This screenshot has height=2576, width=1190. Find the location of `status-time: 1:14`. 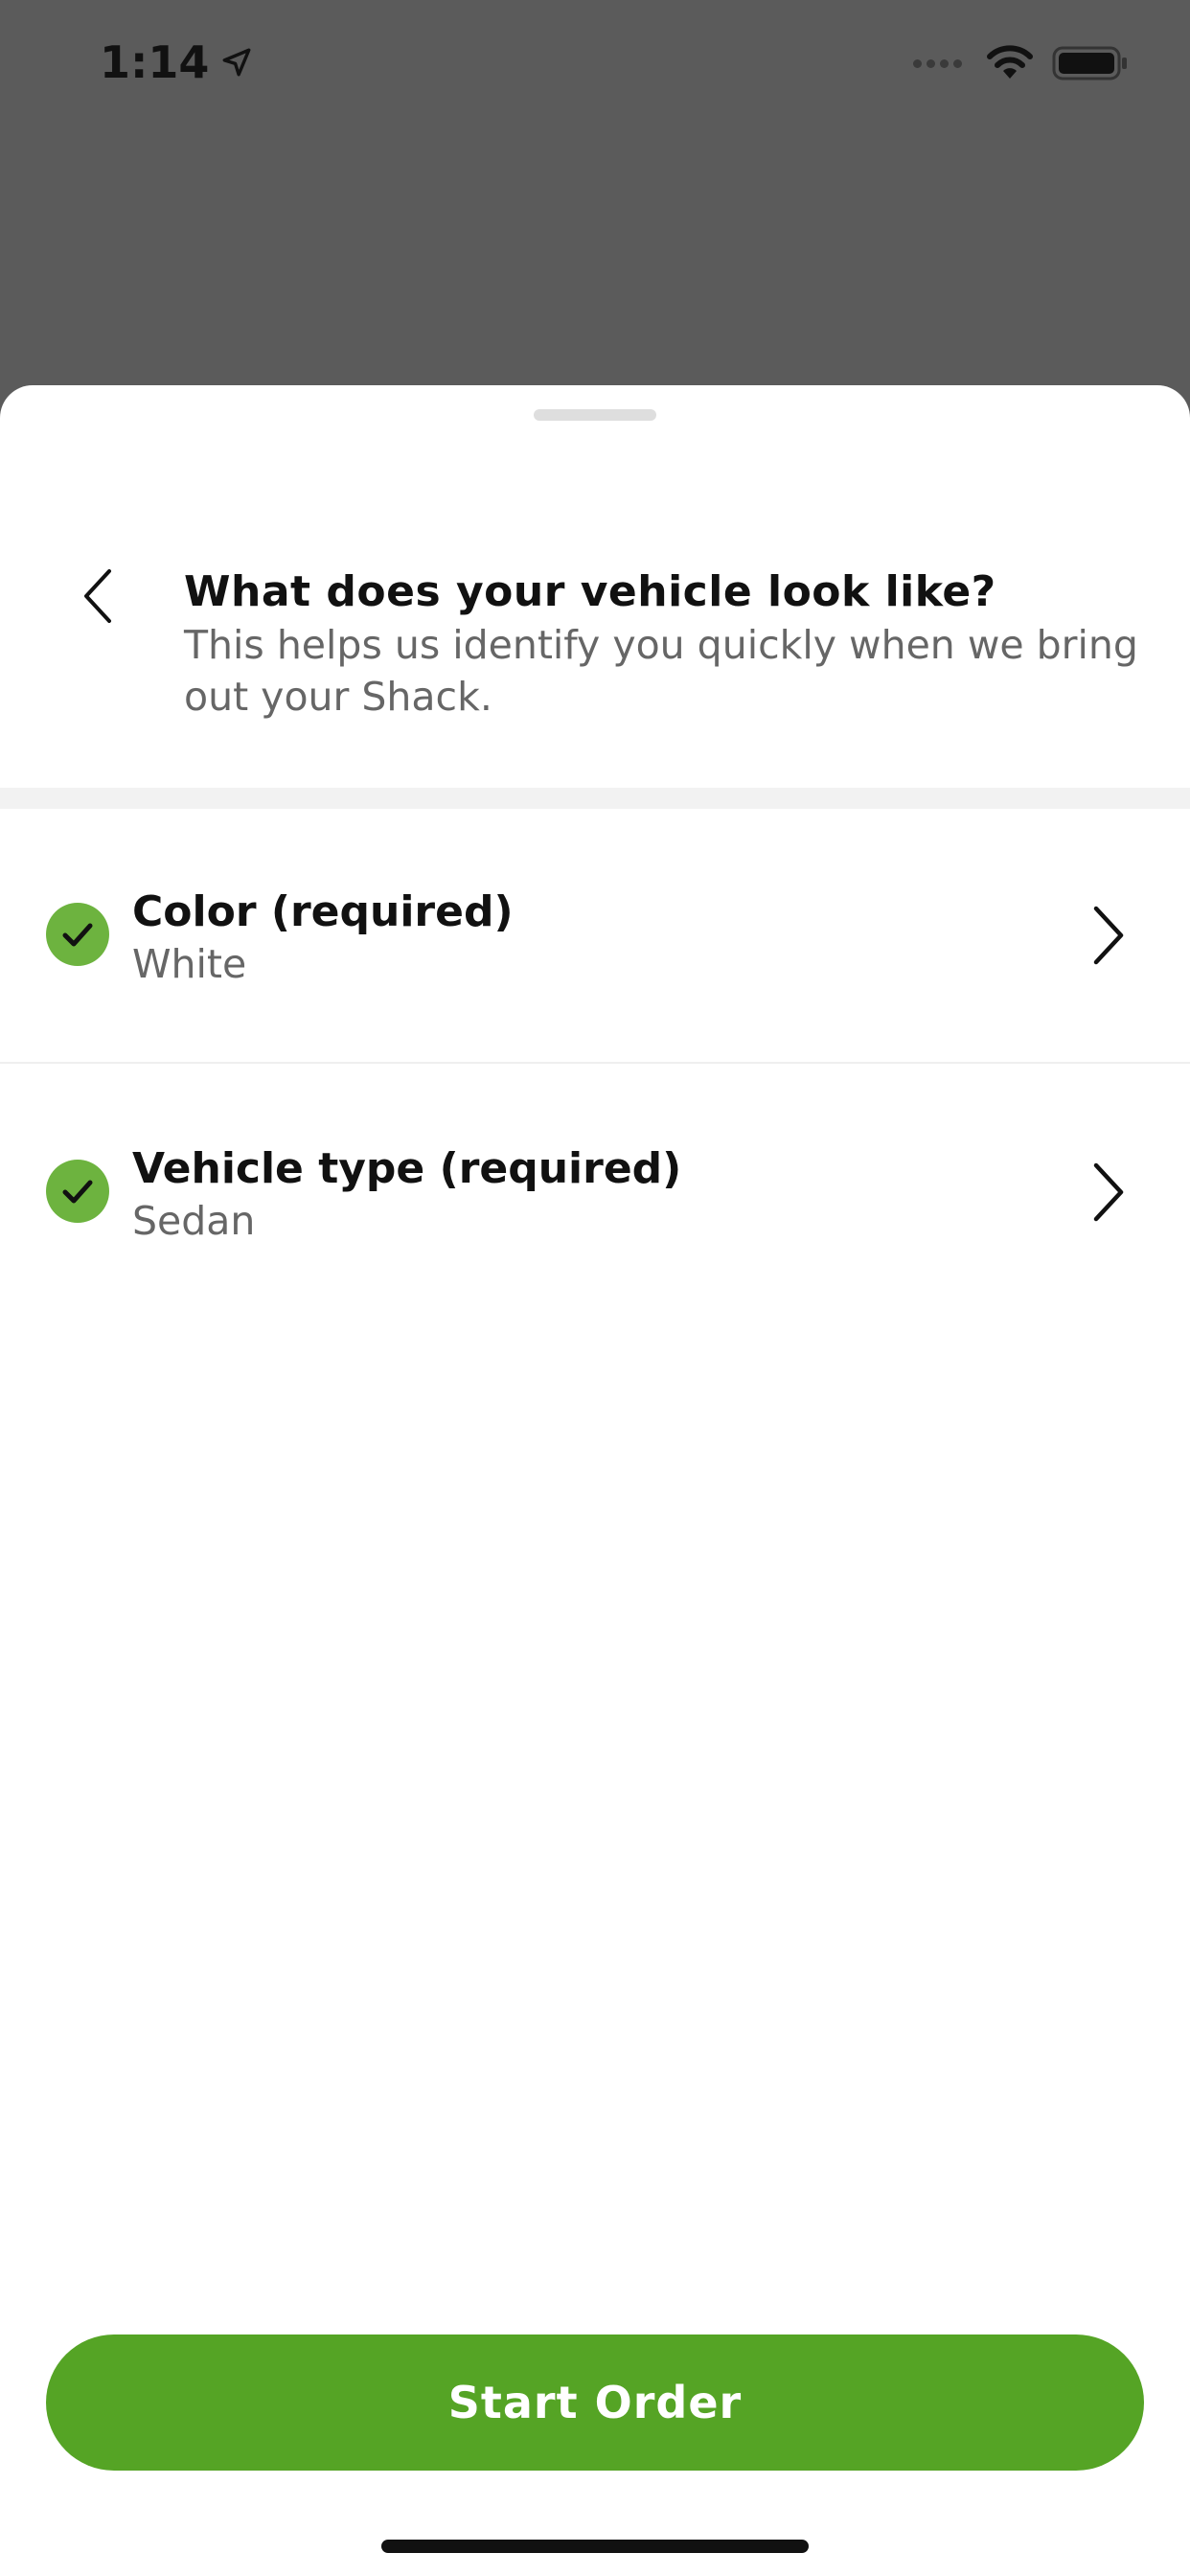

status-time: 1:14 is located at coordinates (177, 62).